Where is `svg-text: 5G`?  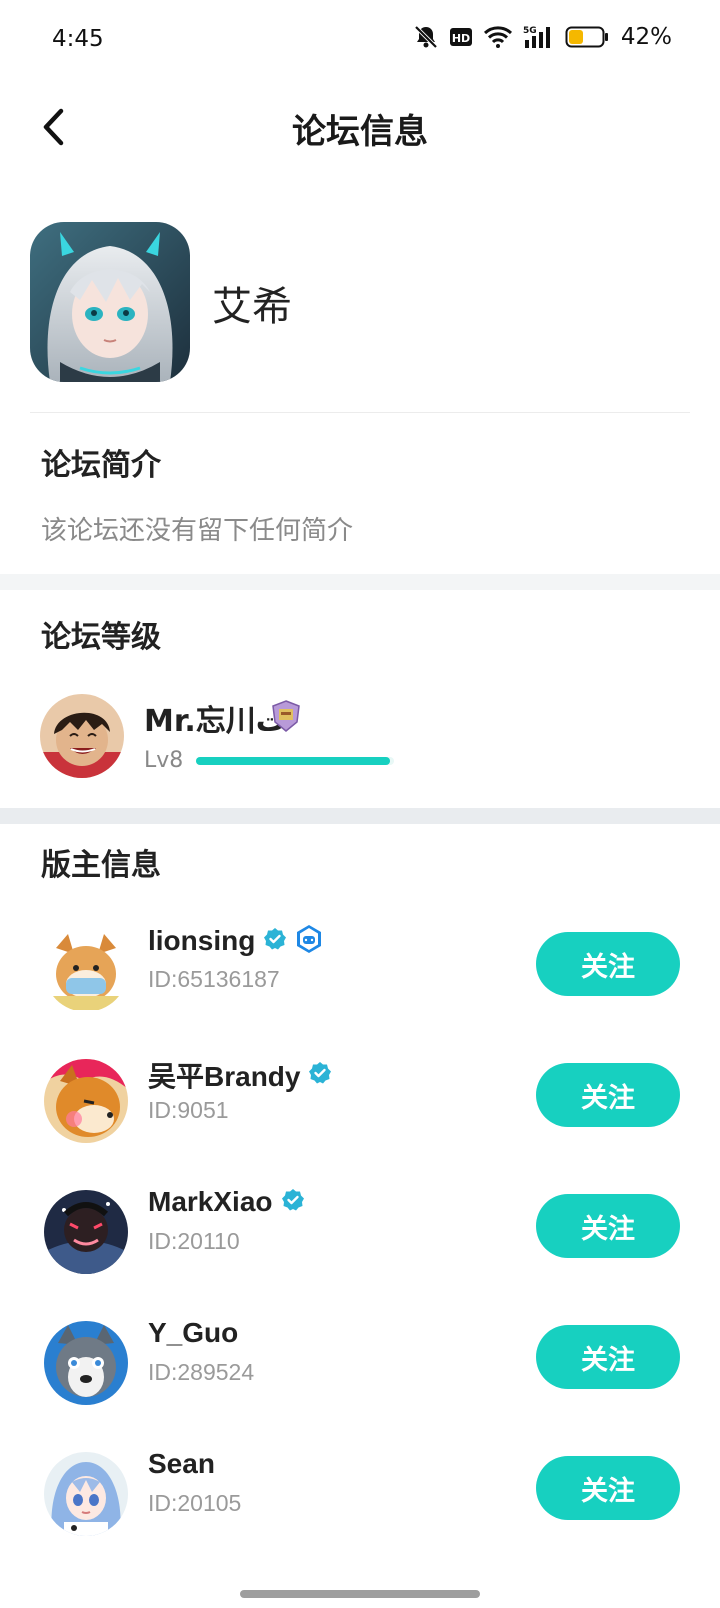 svg-text: 5G is located at coordinates (530, 31).